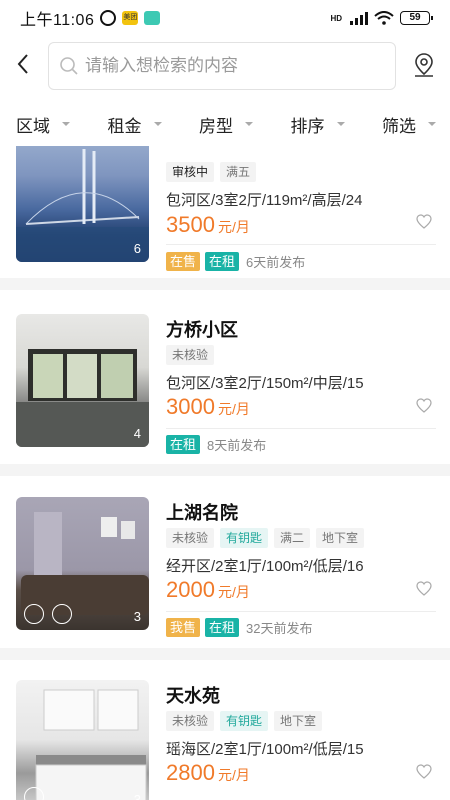 Image resolution: width=450 pixels, height=800 pixels. I want to click on bridge-illustration, so click(82, 205).